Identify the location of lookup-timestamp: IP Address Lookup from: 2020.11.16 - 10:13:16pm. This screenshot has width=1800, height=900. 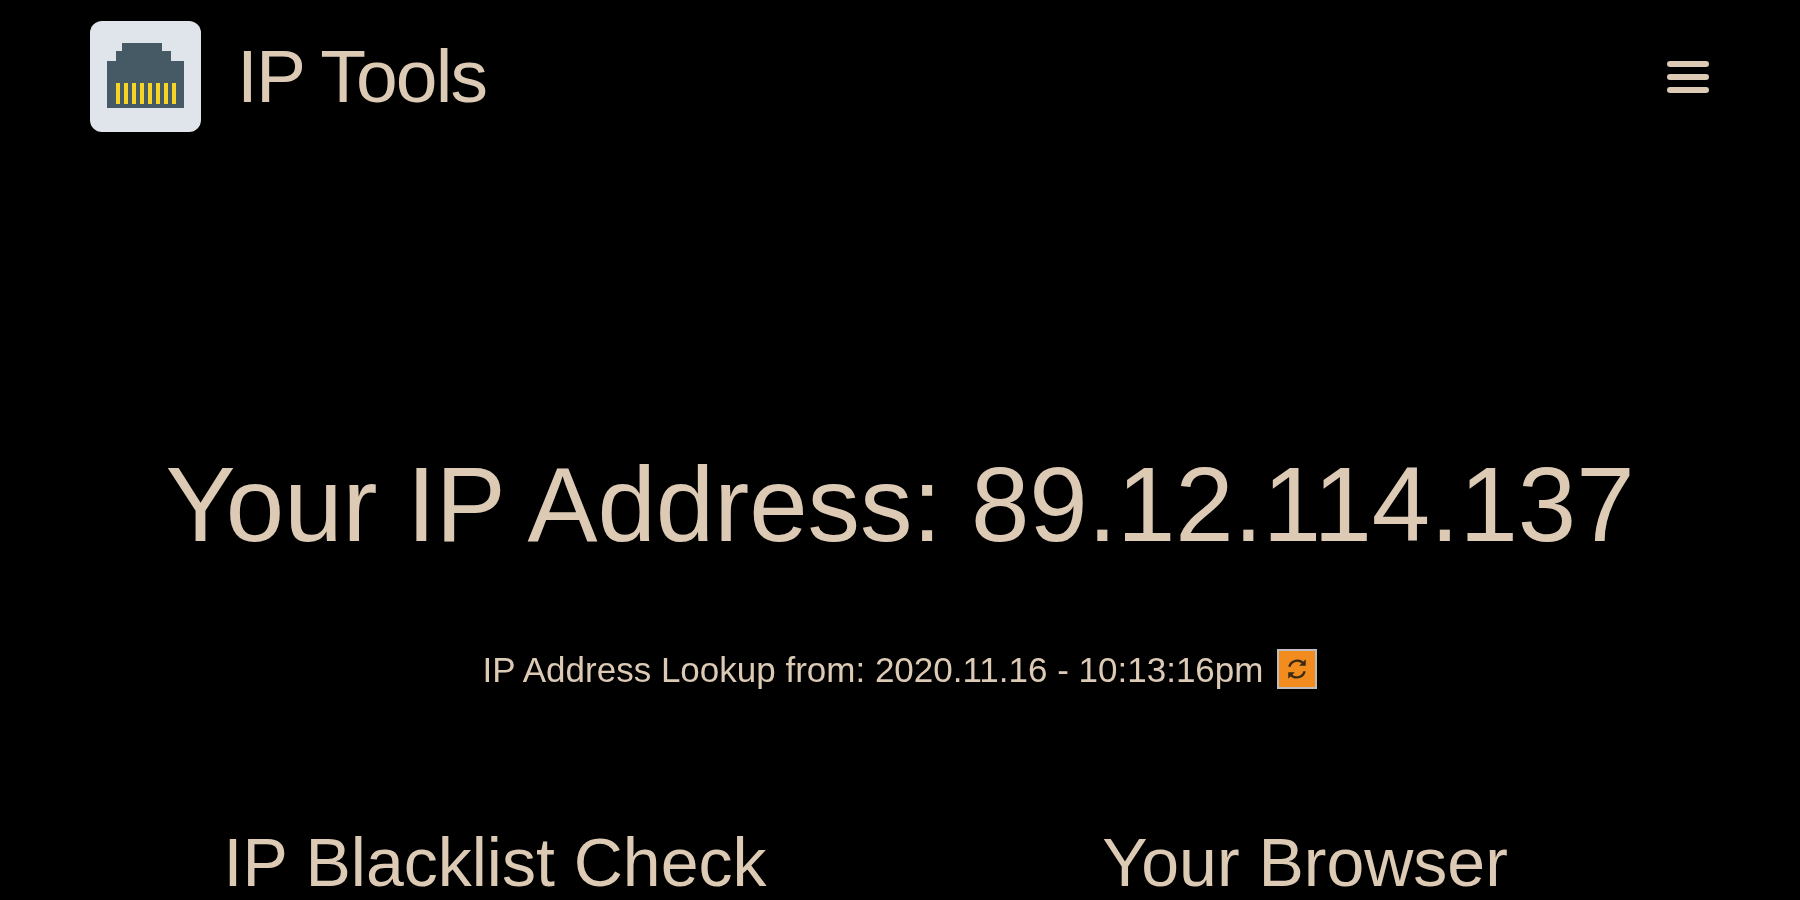
(873, 669).